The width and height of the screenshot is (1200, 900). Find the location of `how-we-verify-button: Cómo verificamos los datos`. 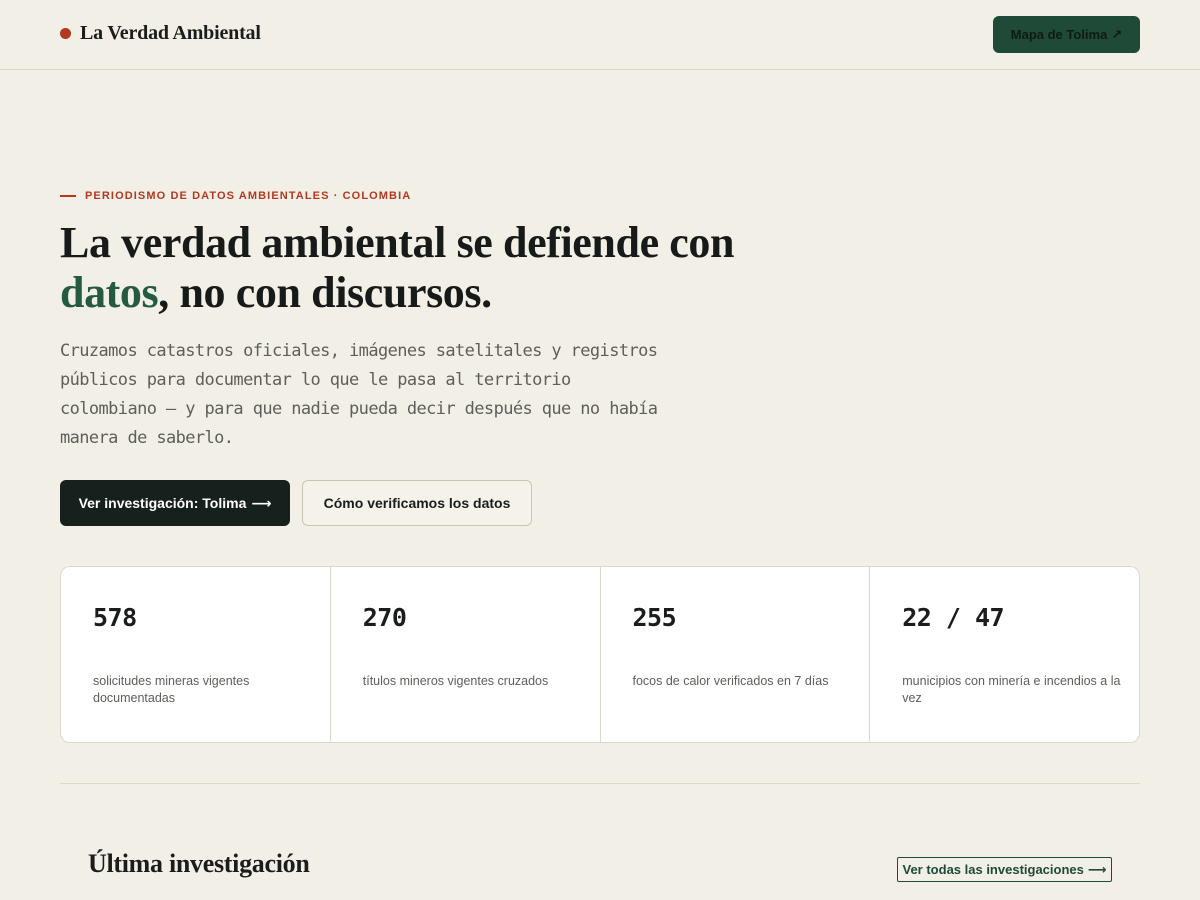

how-we-verify-button: Cómo verificamos los datos is located at coordinates (417, 503).